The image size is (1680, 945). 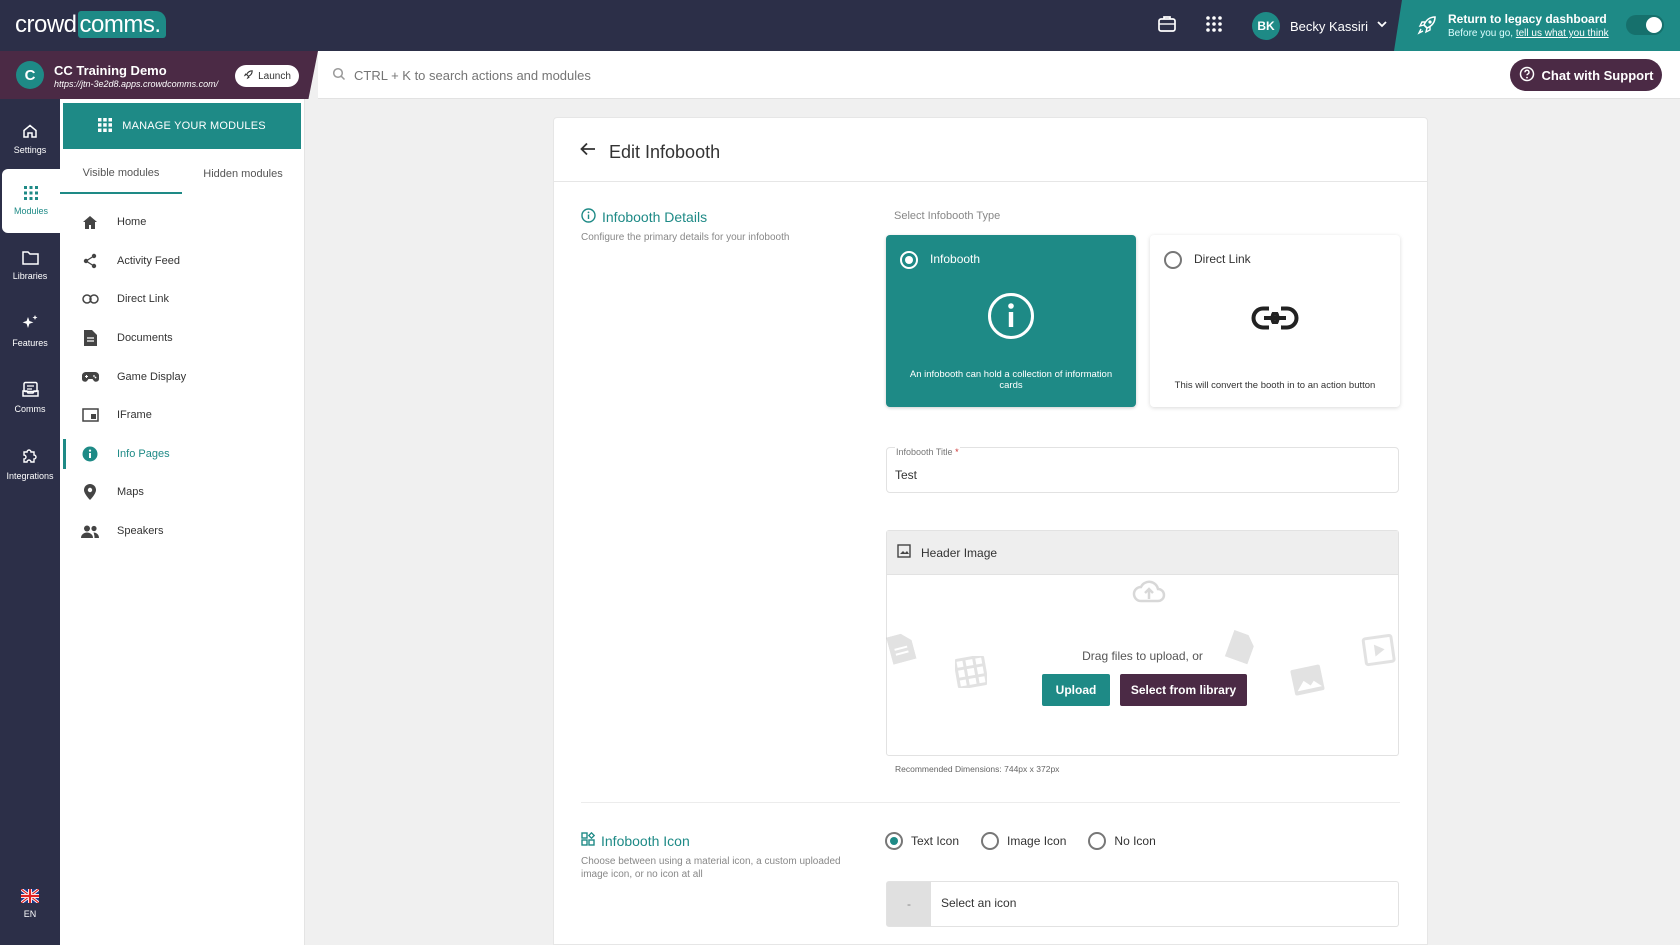 What do you see at coordinates (654, 75) in the screenshot?
I see `search-input` at bounding box center [654, 75].